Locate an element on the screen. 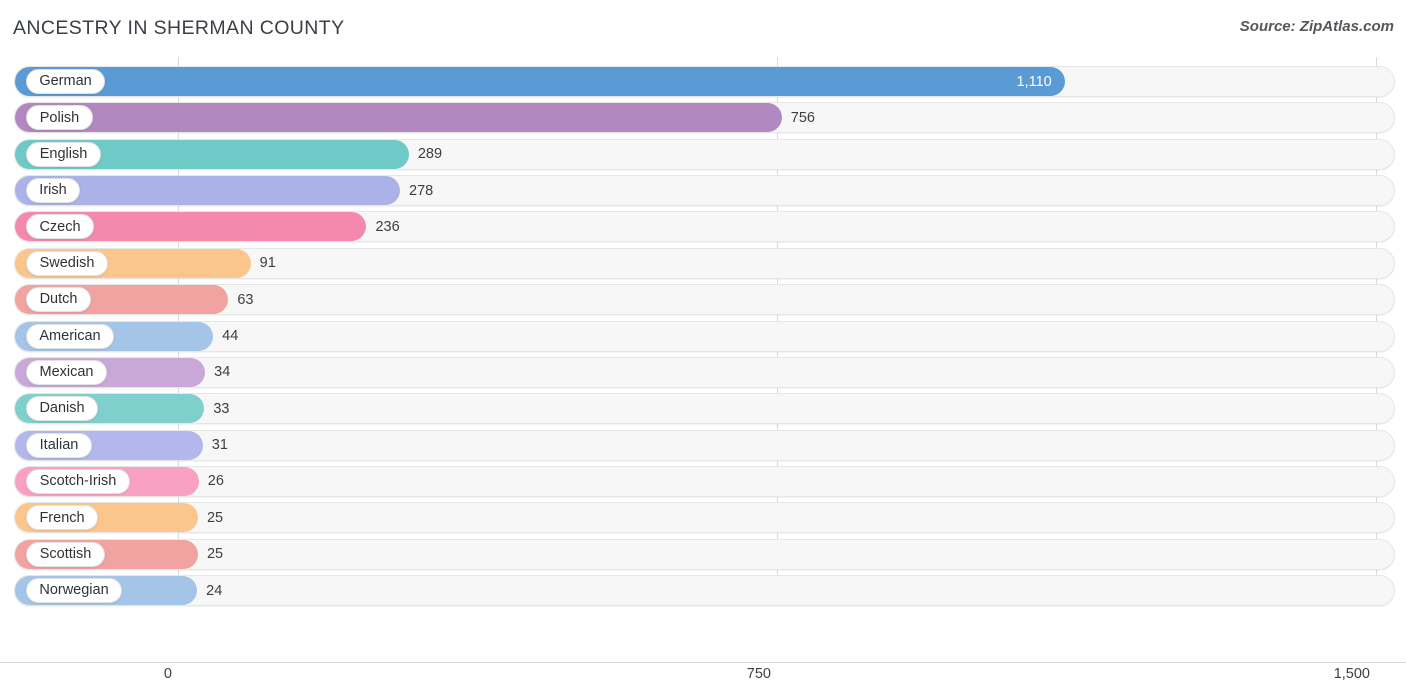 This screenshot has width=1406, height=696. bar-category-pill: English is located at coordinates (63, 154).